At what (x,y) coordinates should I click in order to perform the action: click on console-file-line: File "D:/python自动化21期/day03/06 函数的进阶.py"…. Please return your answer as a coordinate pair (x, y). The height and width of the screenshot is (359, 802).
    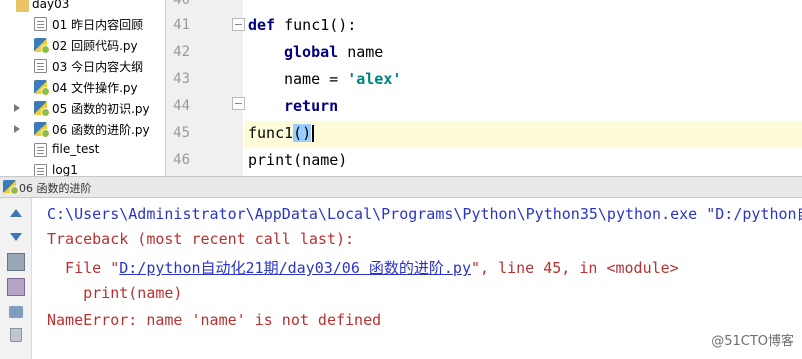
    Looking at the image, I should click on (363, 267).